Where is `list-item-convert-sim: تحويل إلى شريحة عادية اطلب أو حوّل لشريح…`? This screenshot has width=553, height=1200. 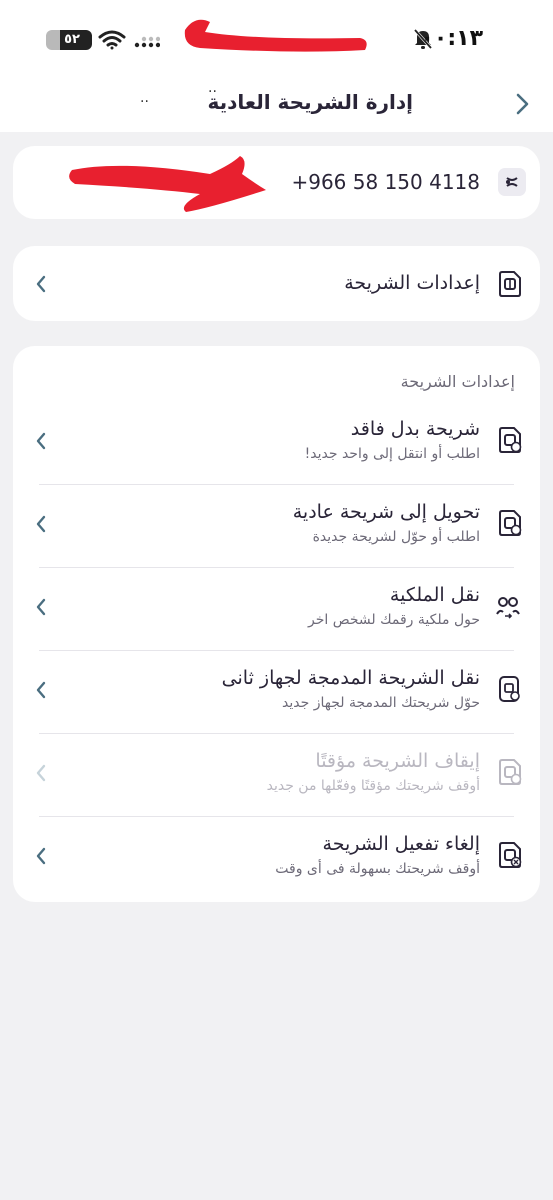
list-item-convert-sim: تحويل إلى شريحة عادية اطلب أو حوّل لشريح… is located at coordinates (276, 532).